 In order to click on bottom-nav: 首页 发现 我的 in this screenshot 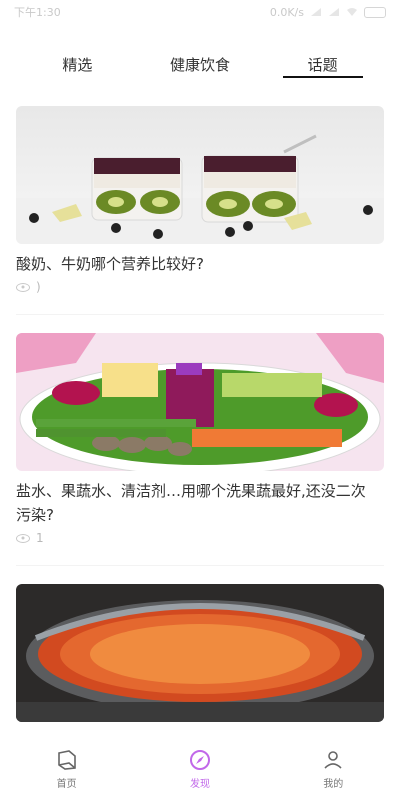, I will do `click(200, 770)`.